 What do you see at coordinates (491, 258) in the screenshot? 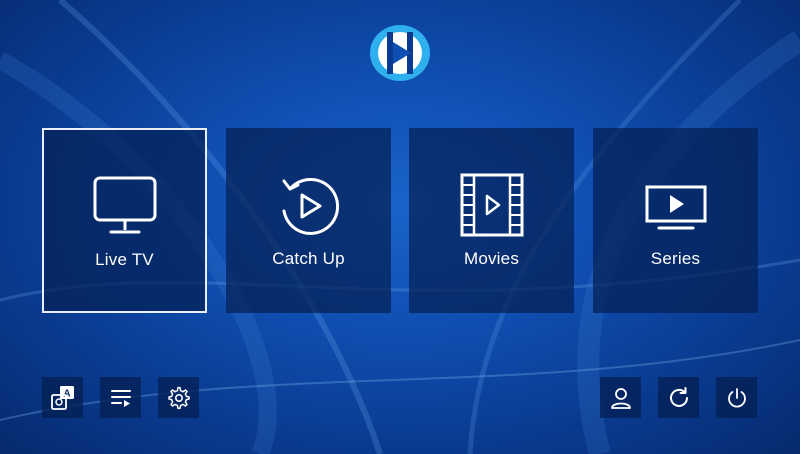
I see `movies-label: Movies` at bounding box center [491, 258].